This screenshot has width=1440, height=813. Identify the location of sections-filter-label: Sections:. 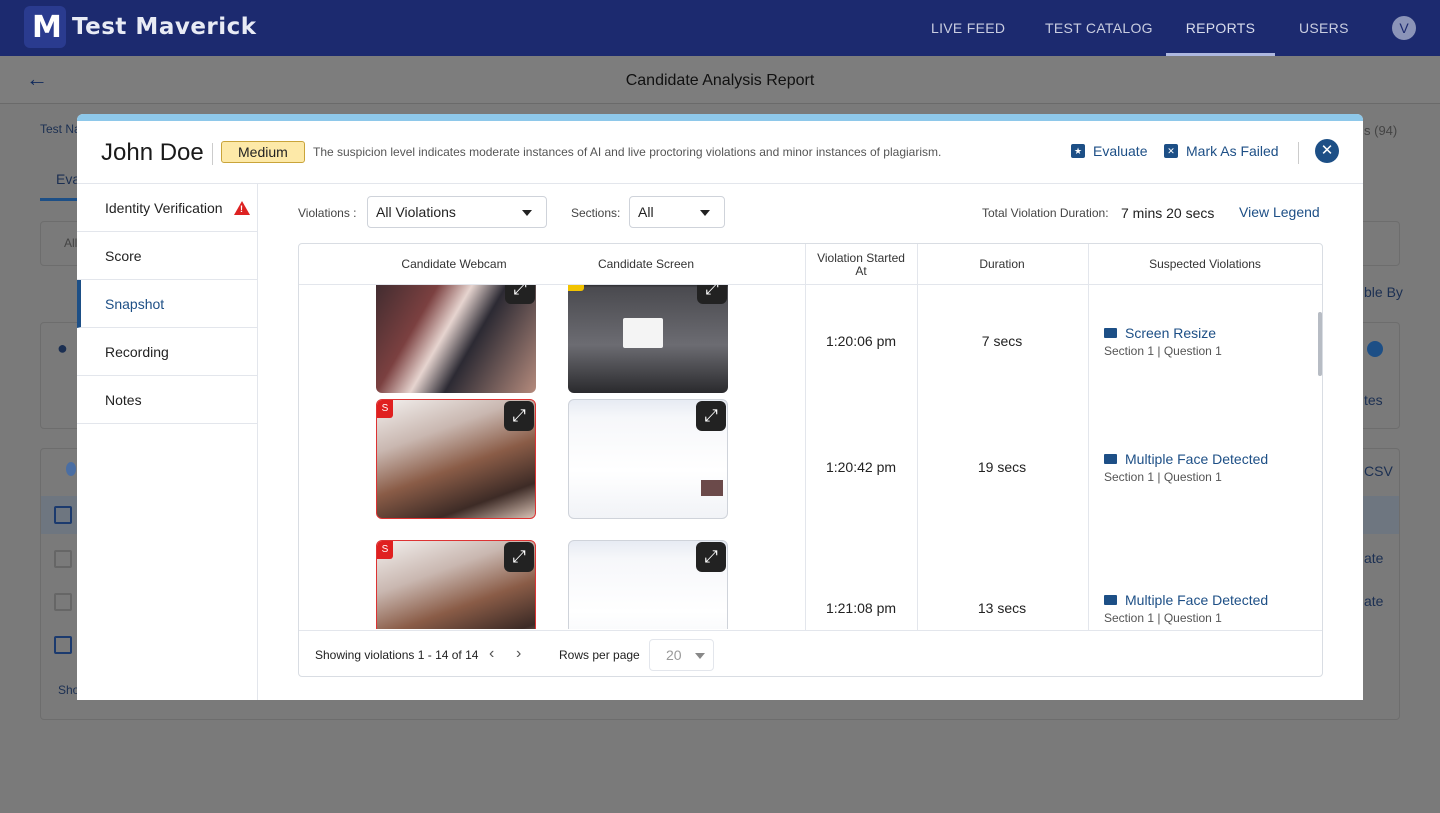
(596, 213).